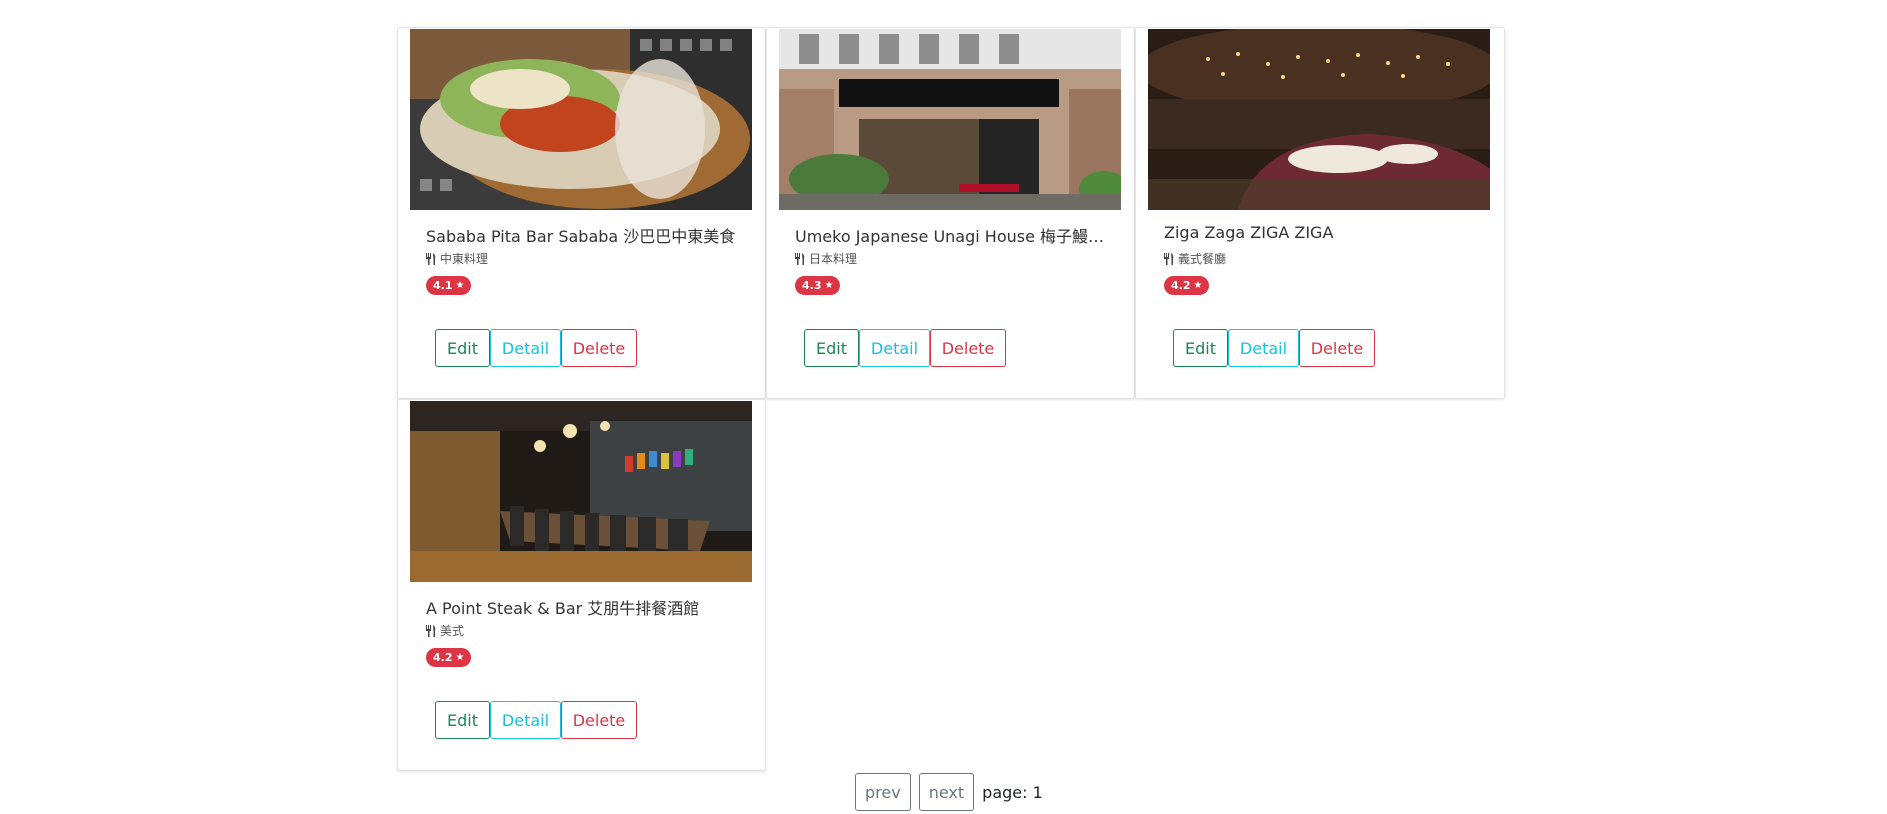  I want to click on prev-button: prev, so click(883, 792).